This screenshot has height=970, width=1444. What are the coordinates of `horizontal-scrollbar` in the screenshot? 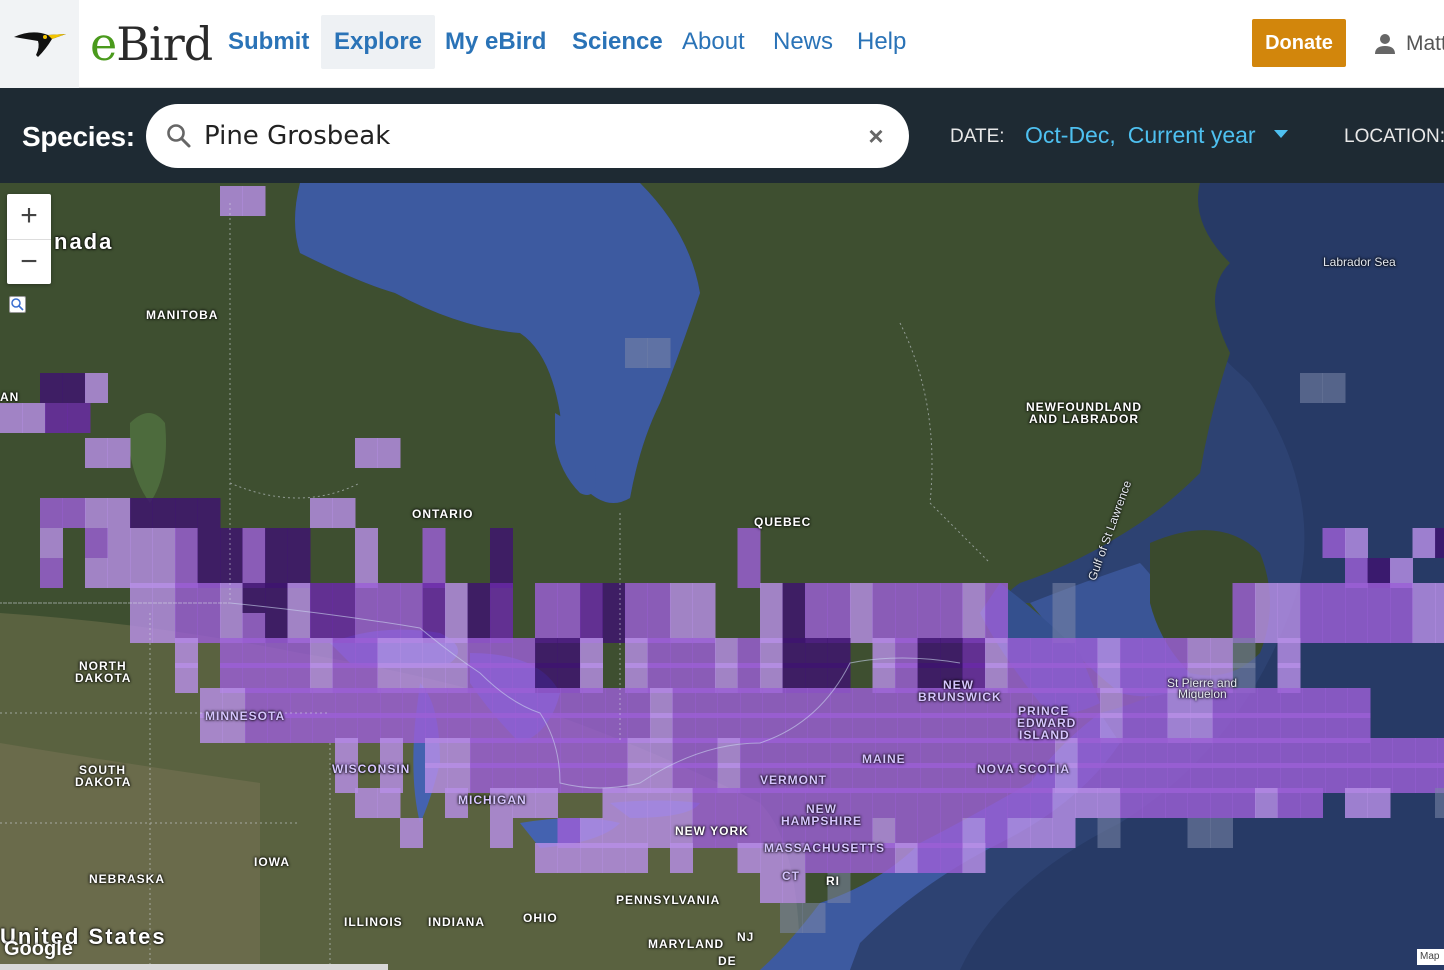 It's located at (194, 967).